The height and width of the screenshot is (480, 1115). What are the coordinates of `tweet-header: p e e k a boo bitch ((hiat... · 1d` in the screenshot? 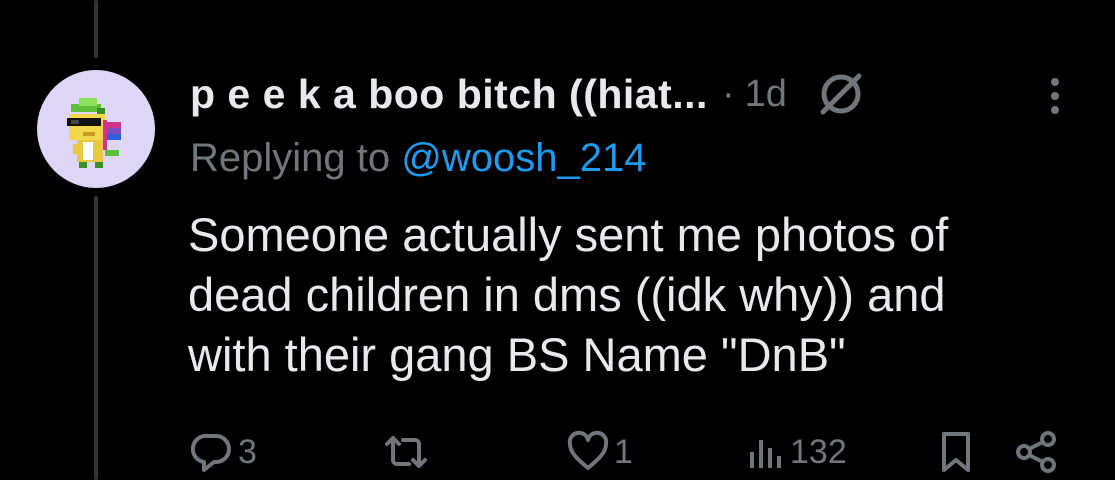 It's located at (528, 94).